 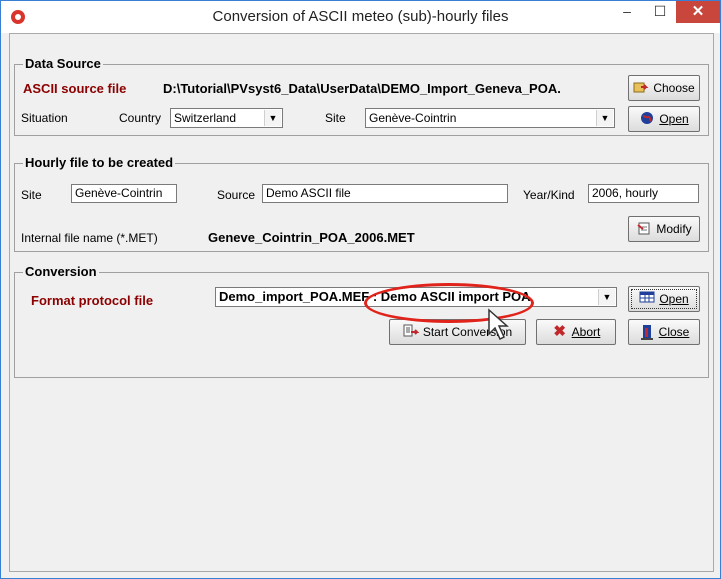 I want to click on format-protocol-label: Format protocol file, so click(x=92, y=300).